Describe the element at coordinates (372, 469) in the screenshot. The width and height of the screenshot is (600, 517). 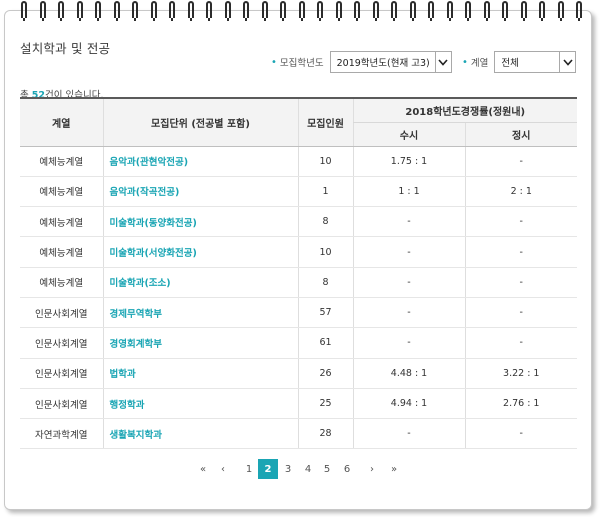
I see `next-page-button: ›` at that location.